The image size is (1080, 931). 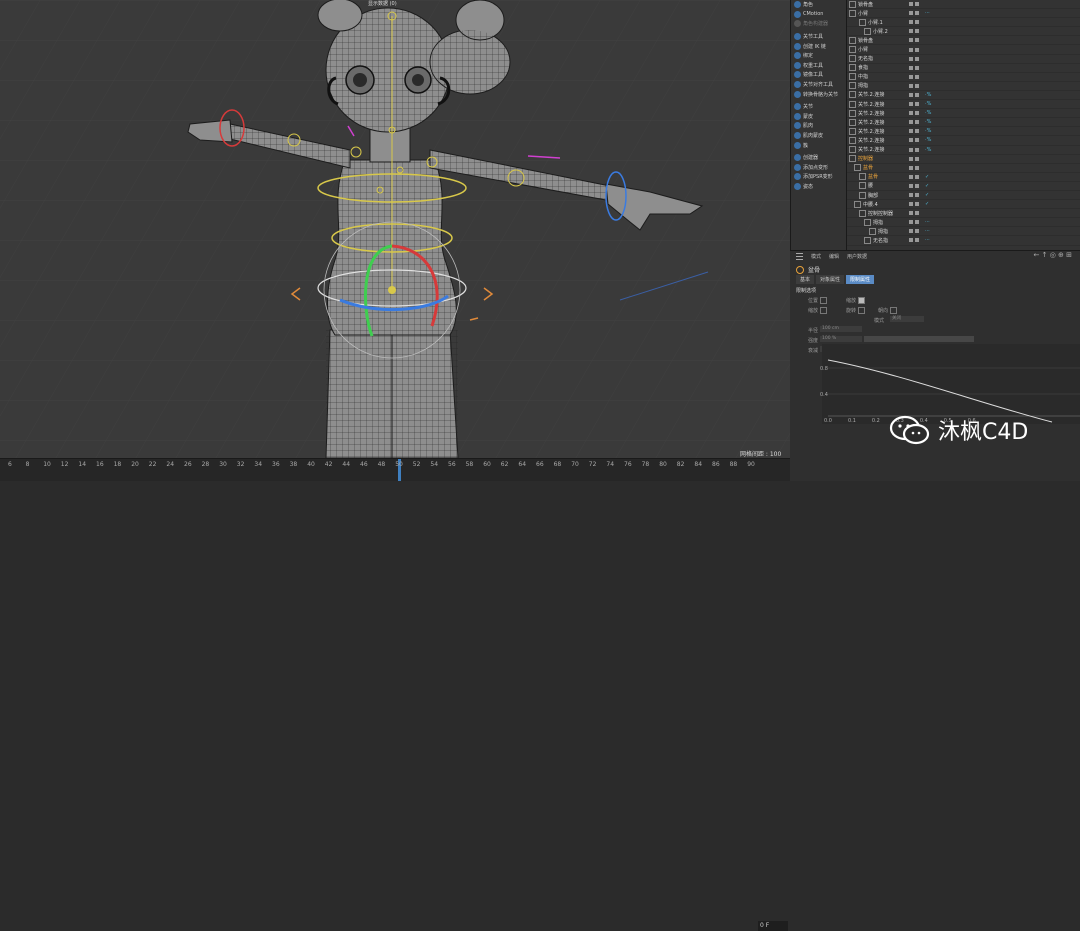 I want to click on tab-limit: 限制属性, so click(x=860, y=279).